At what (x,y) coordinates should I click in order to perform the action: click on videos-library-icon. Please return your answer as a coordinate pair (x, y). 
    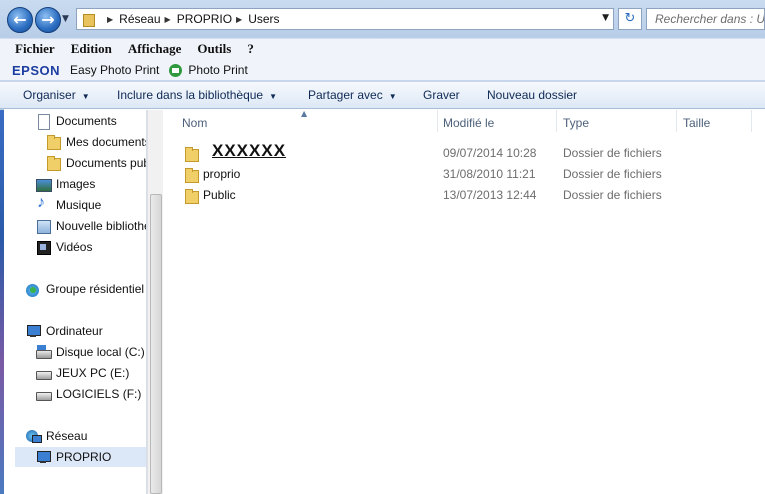
    Looking at the image, I should click on (43, 247).